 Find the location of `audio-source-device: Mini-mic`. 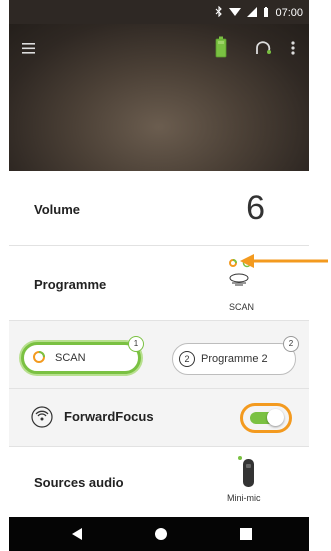

audio-source-device: Mini-mic is located at coordinates (244, 498).